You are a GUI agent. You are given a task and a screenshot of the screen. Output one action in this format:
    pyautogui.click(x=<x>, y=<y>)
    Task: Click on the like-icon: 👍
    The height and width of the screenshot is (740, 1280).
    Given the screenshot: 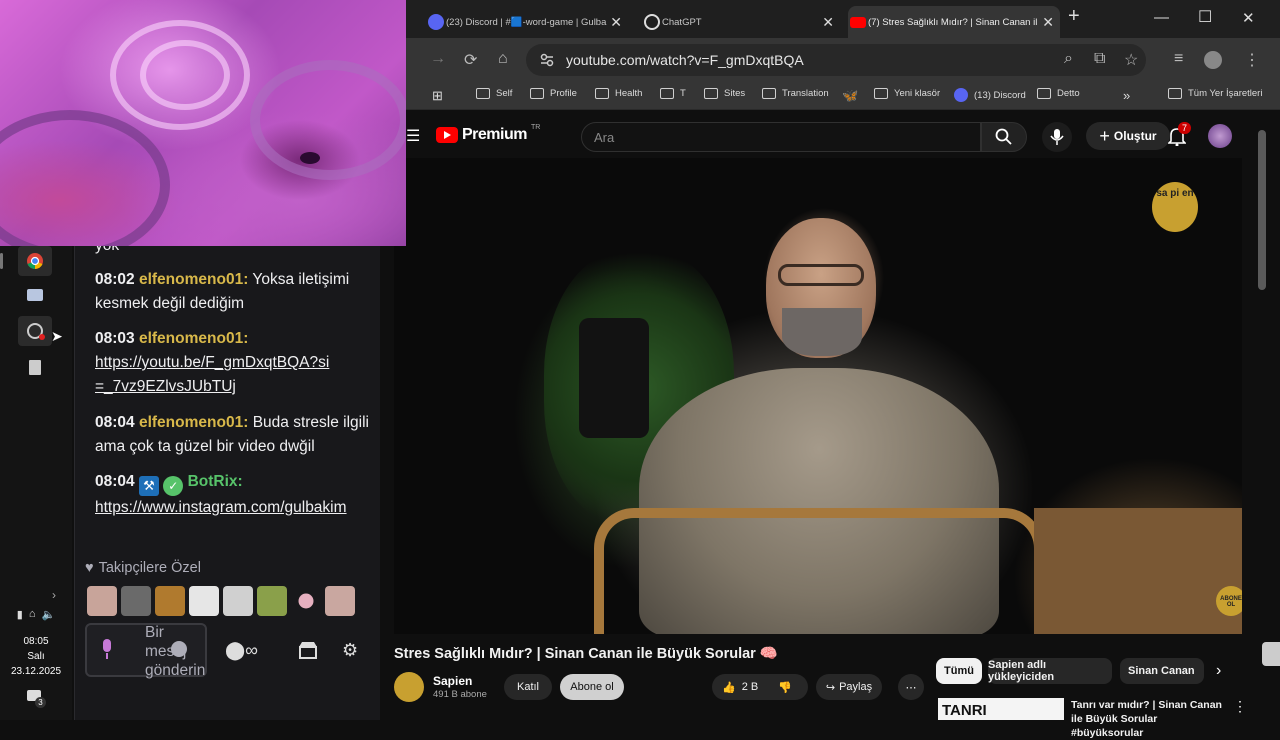 What is the action you would take?
    pyautogui.click(x=729, y=687)
    